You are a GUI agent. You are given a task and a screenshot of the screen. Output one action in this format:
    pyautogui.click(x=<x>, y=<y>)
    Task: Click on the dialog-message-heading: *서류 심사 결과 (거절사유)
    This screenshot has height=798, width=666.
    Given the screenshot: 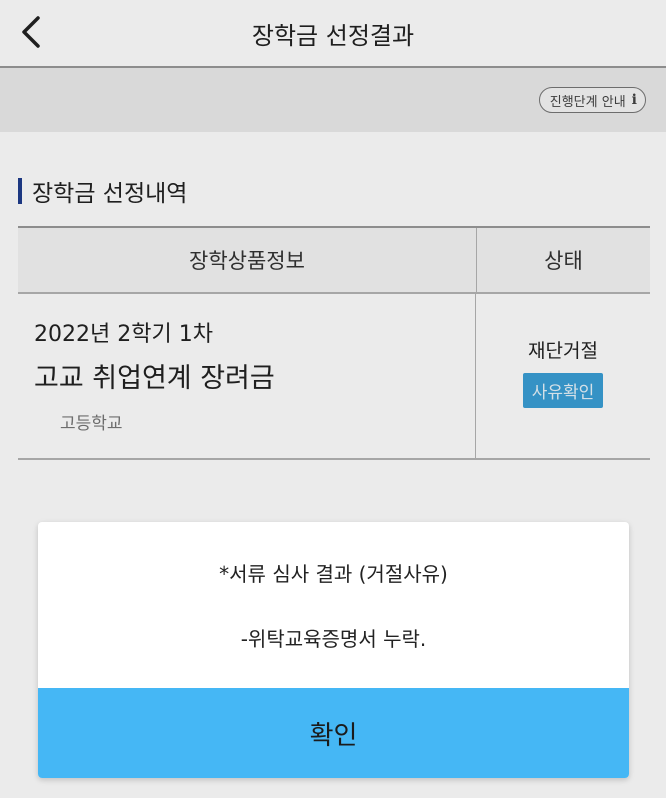 What is the action you would take?
    pyautogui.click(x=333, y=574)
    